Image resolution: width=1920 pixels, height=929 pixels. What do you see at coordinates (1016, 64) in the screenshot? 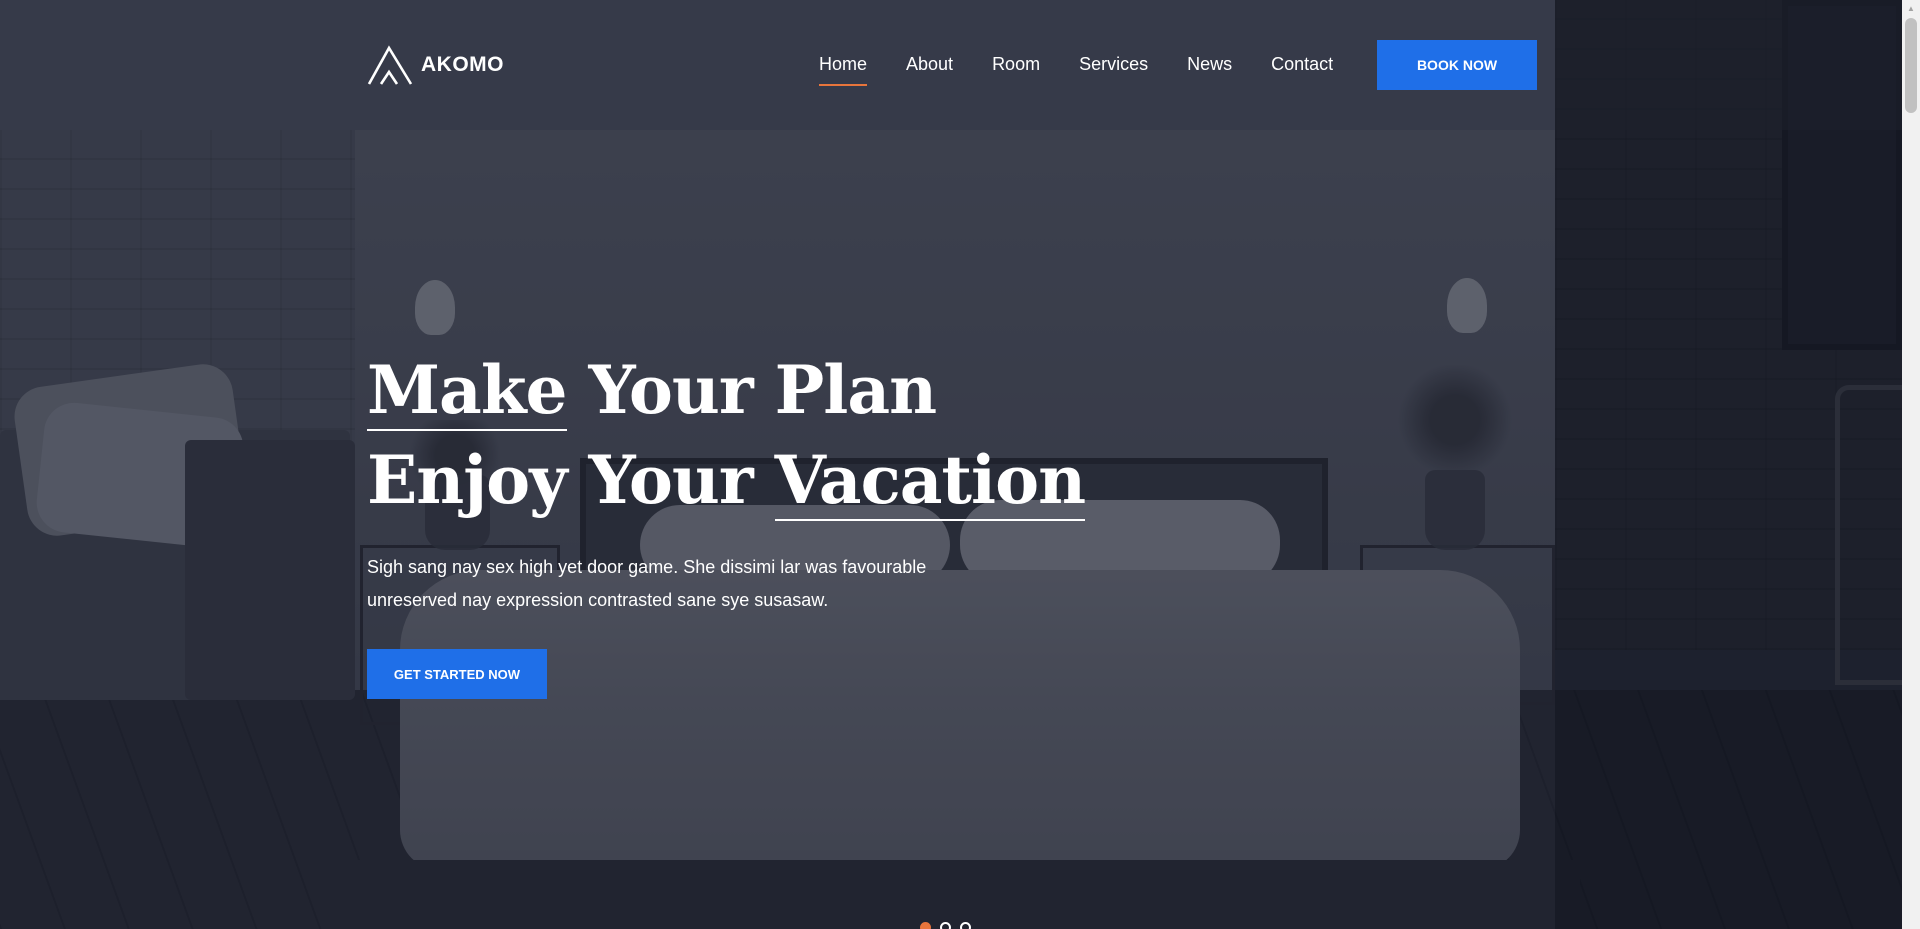
I see `nav-item-room: Room` at bounding box center [1016, 64].